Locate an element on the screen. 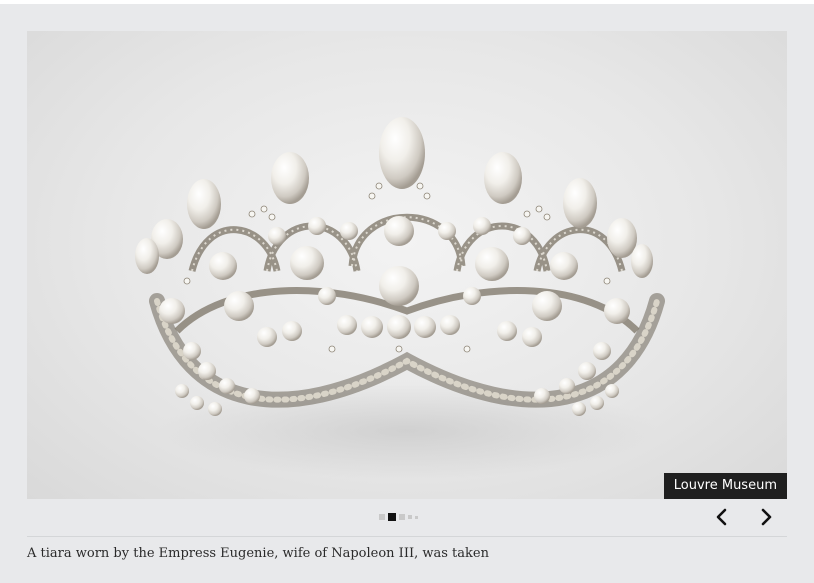  chevron-right-icon is located at coordinates (766, 517).